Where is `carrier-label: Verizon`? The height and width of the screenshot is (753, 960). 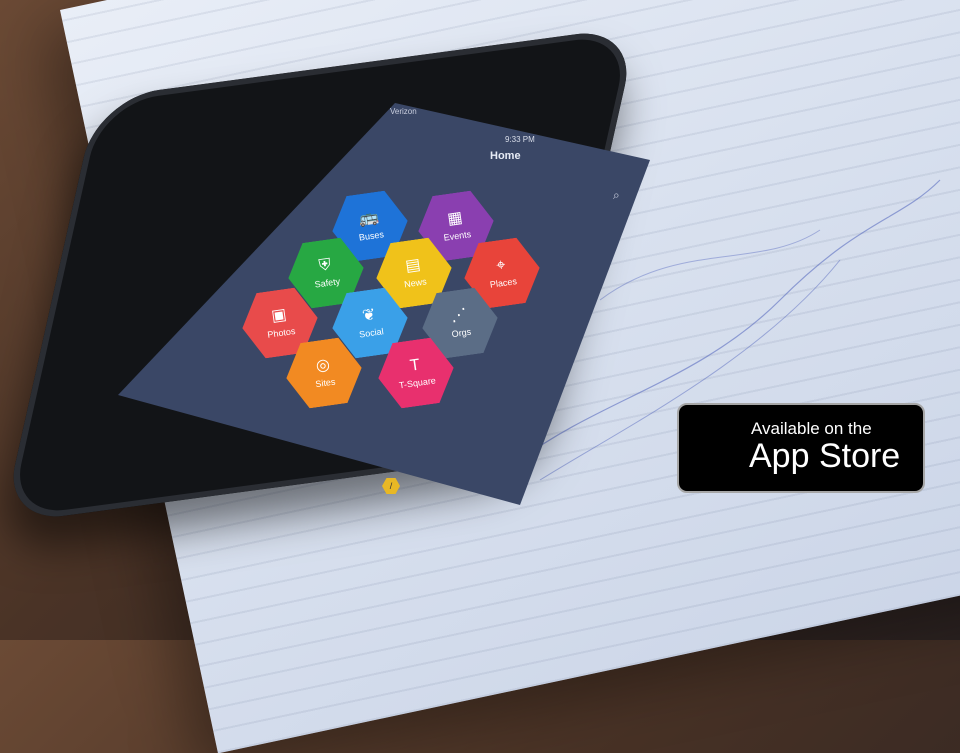
carrier-label: Verizon is located at coordinates (403, 111).